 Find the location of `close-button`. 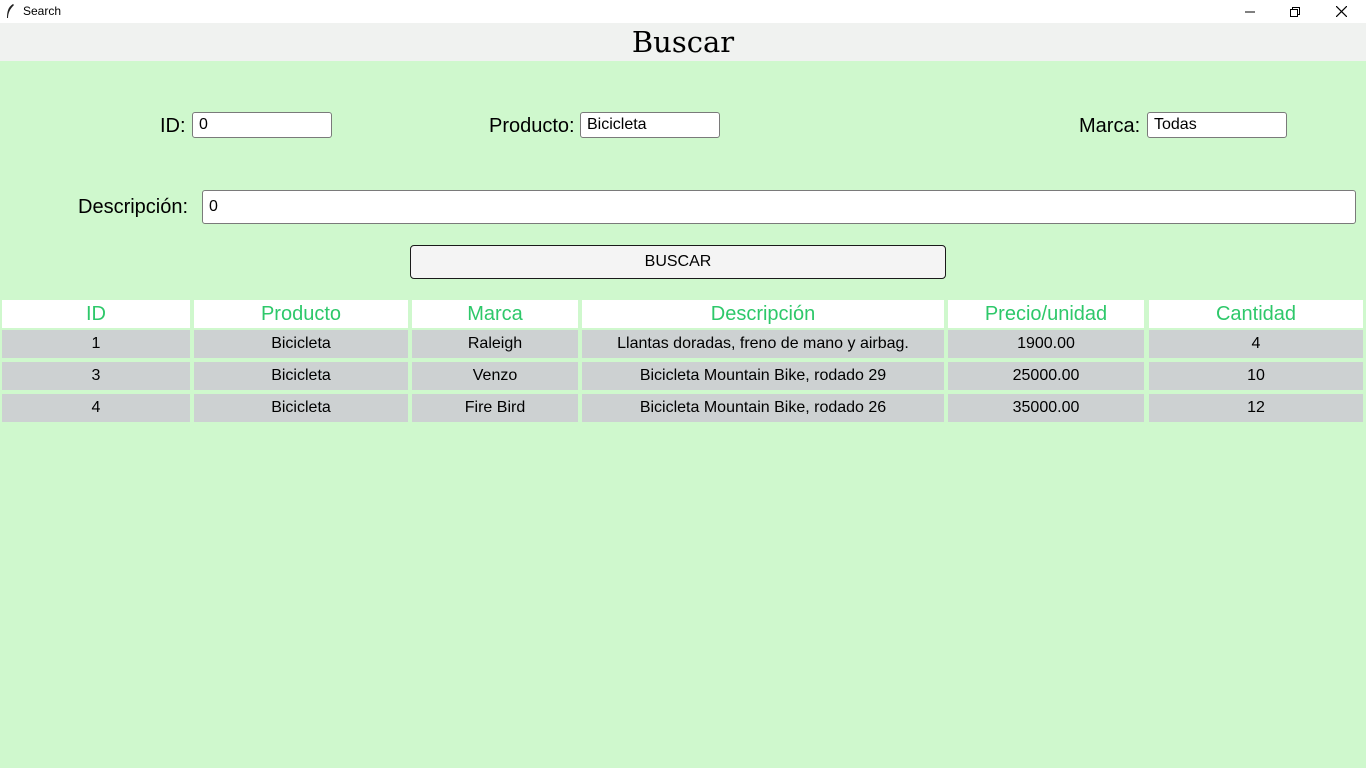

close-button is located at coordinates (1341, 11).